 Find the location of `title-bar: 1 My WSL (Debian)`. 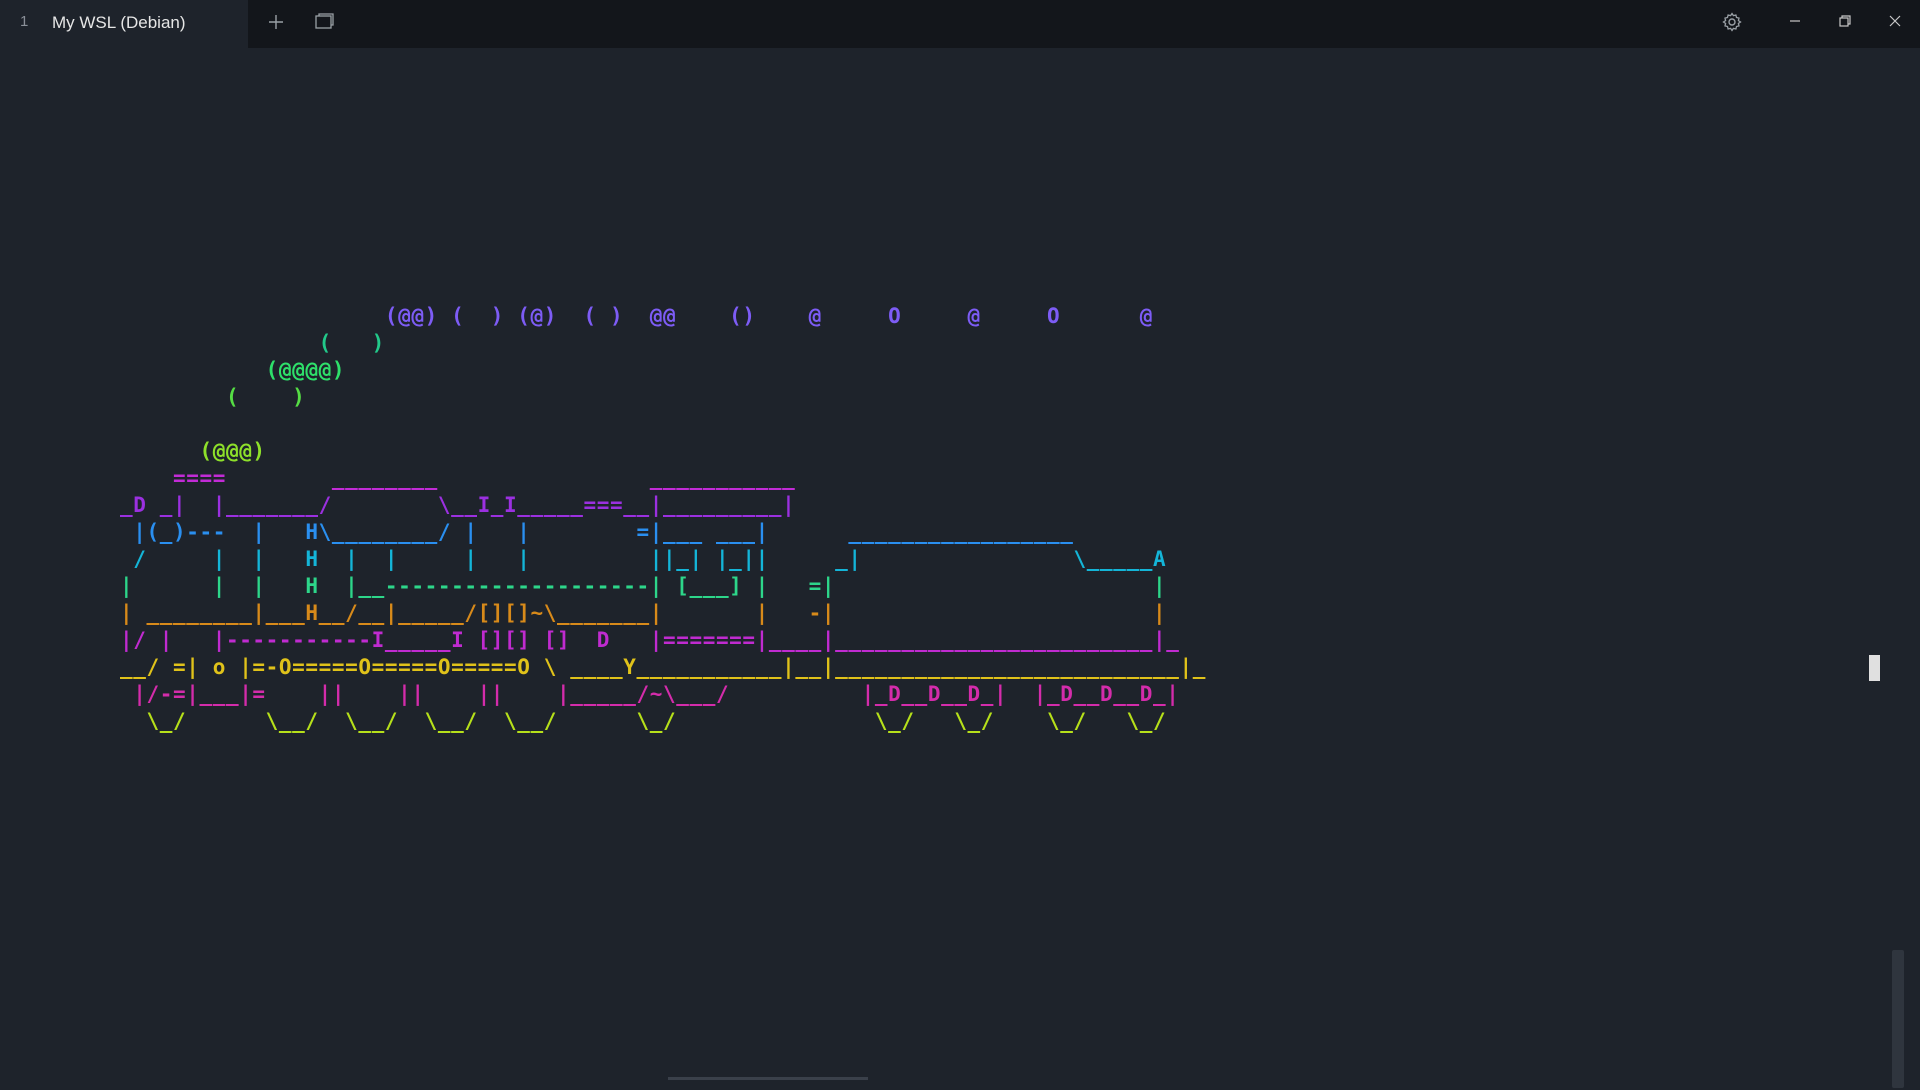

title-bar: 1 My WSL (Debian) is located at coordinates (960, 24).